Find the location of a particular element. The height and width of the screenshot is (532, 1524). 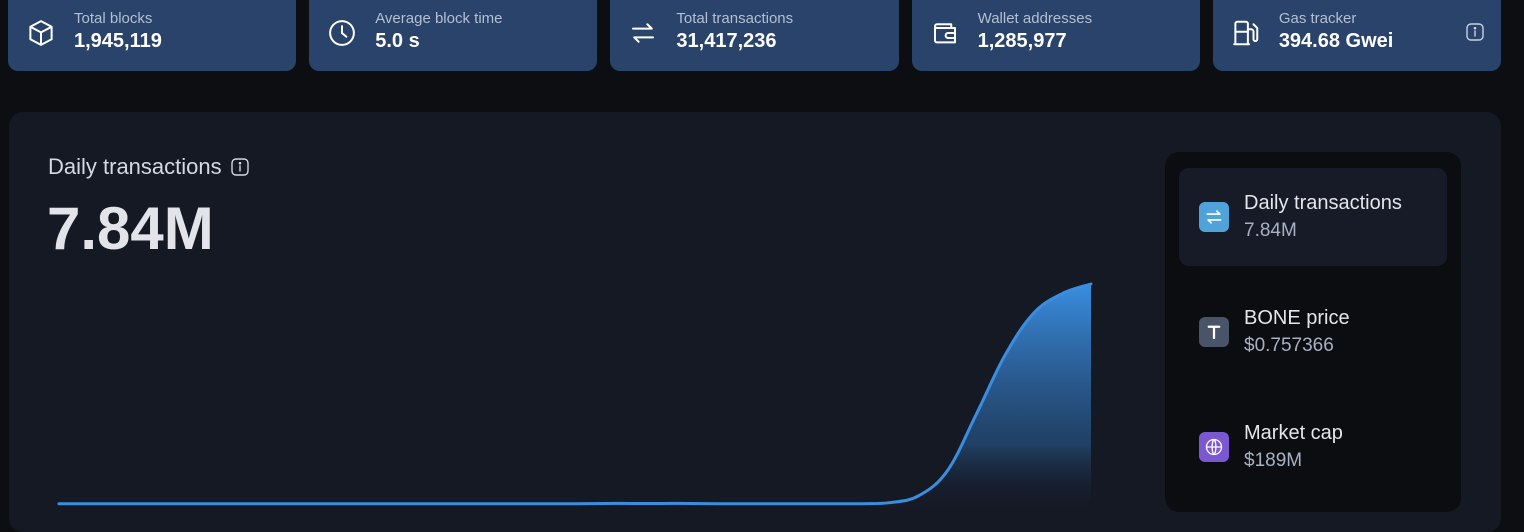

metric-name: BONE price is located at coordinates (1297, 318).